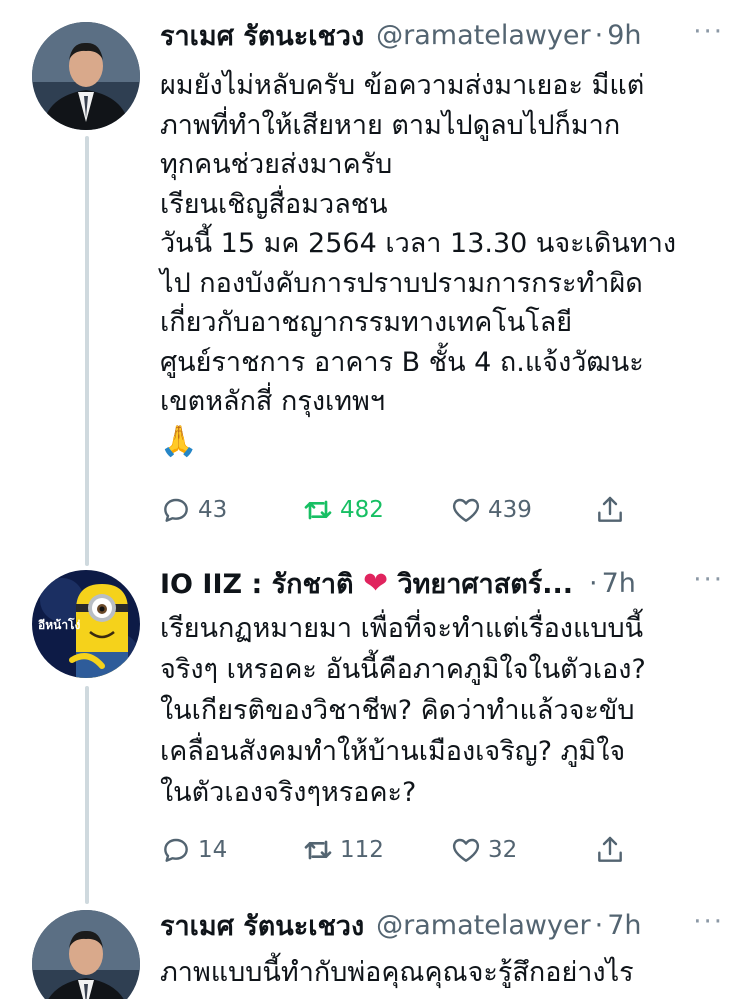 This screenshot has width=750, height=999. What do you see at coordinates (179, 441) in the screenshot?
I see `folded-hands-emoji: 🙏` at bounding box center [179, 441].